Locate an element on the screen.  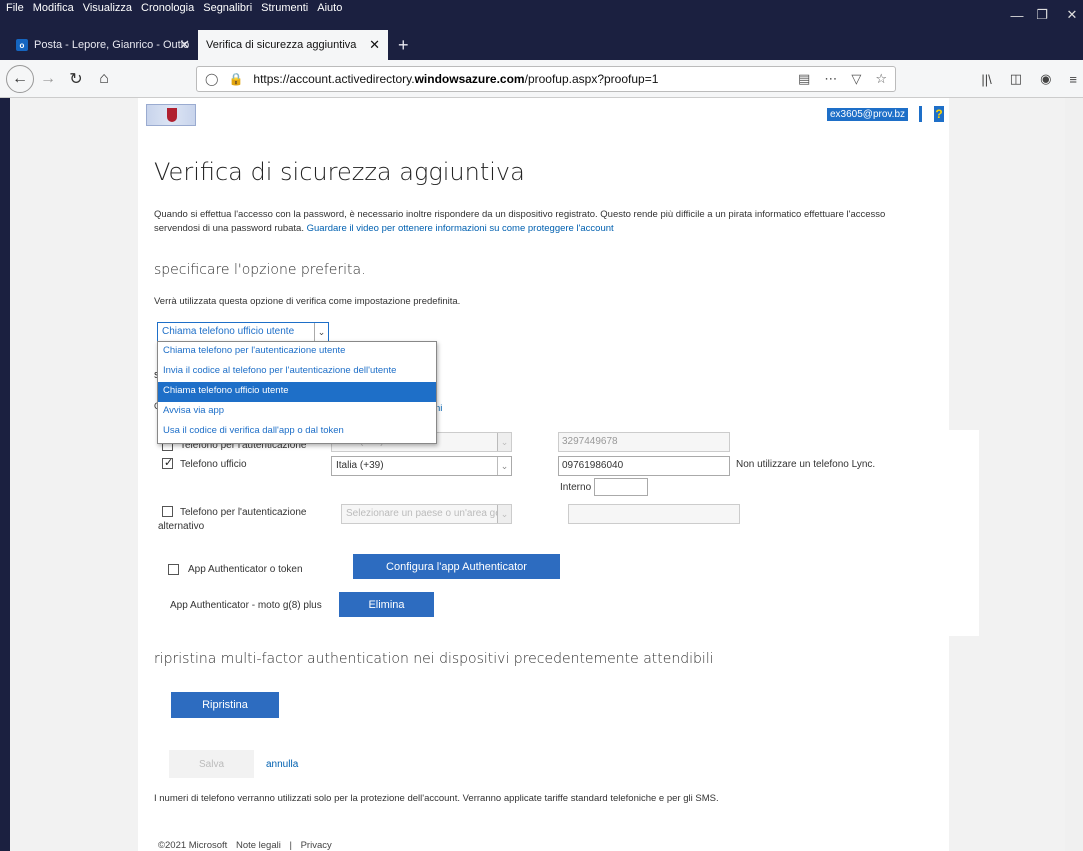
shield-icon: ◯ is located at coordinates (211, 79).